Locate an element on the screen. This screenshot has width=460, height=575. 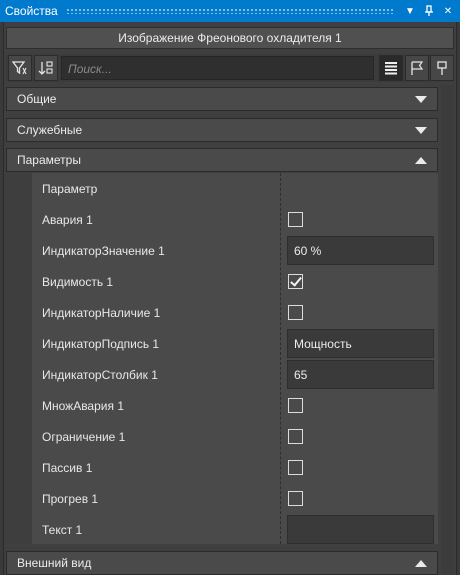
flag-button is located at coordinates (417, 68).